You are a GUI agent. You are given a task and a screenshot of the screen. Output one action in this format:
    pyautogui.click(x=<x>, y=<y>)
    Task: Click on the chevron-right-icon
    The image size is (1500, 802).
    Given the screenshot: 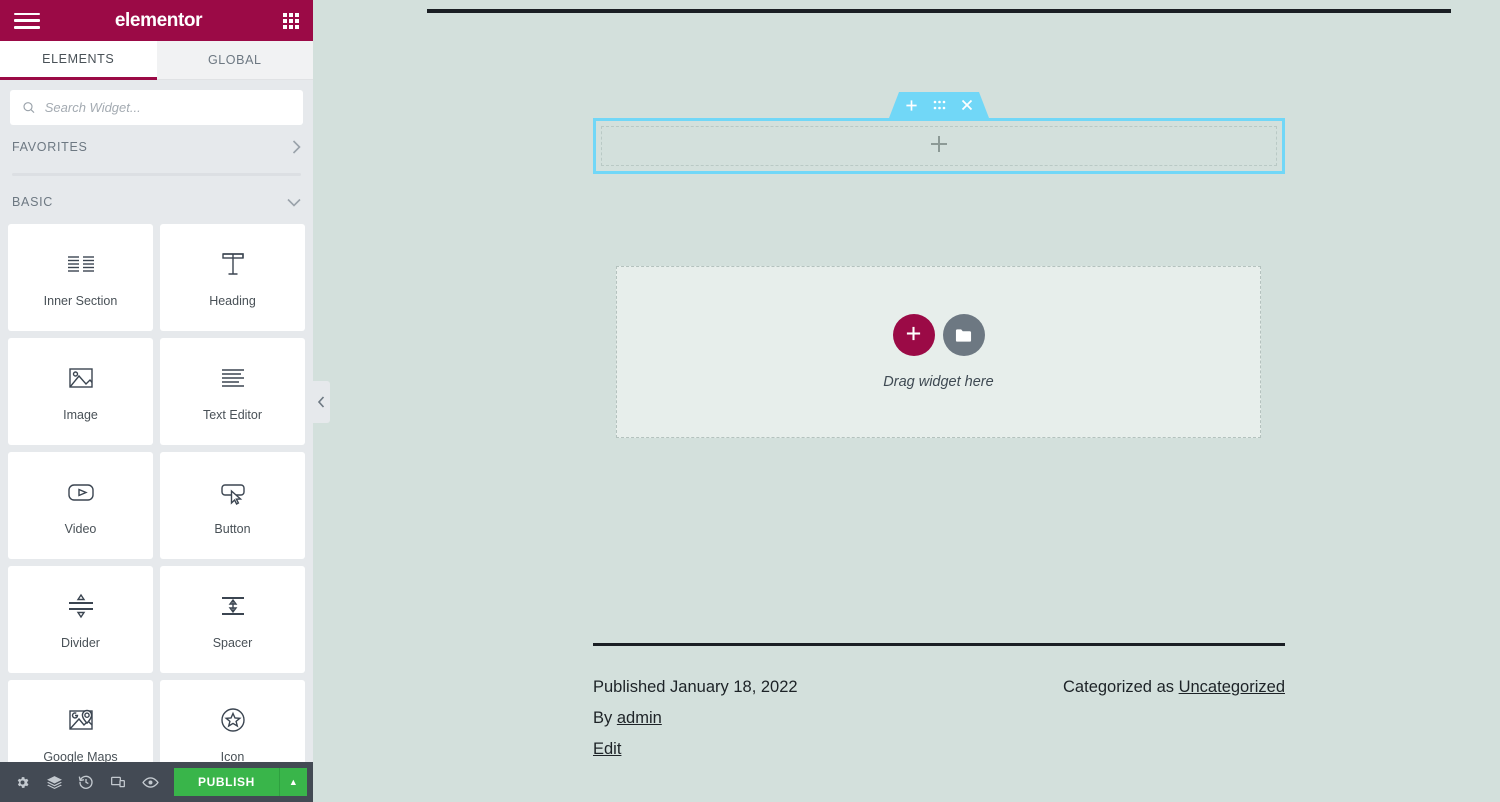 What is the action you would take?
    pyautogui.click(x=296, y=147)
    